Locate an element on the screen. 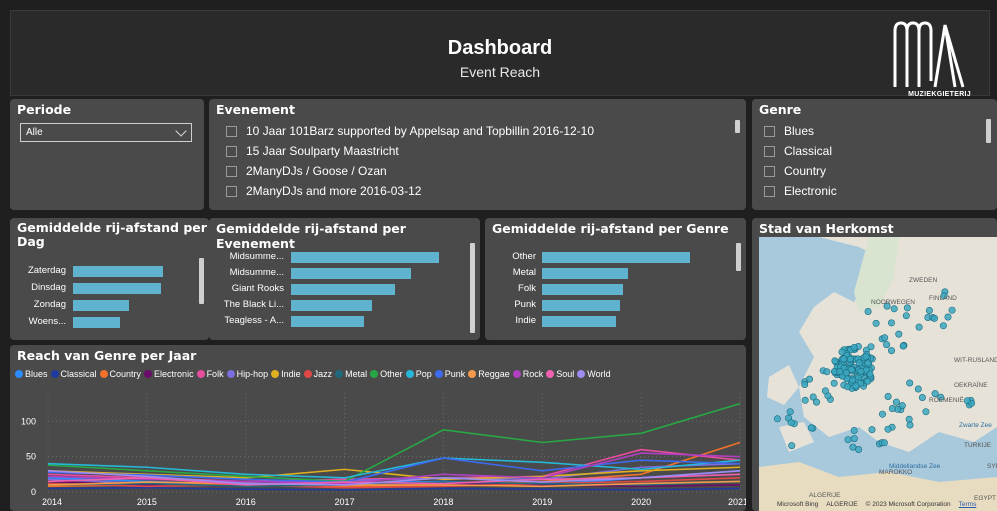  evenement-chart-scrollbar is located at coordinates (472, 288).